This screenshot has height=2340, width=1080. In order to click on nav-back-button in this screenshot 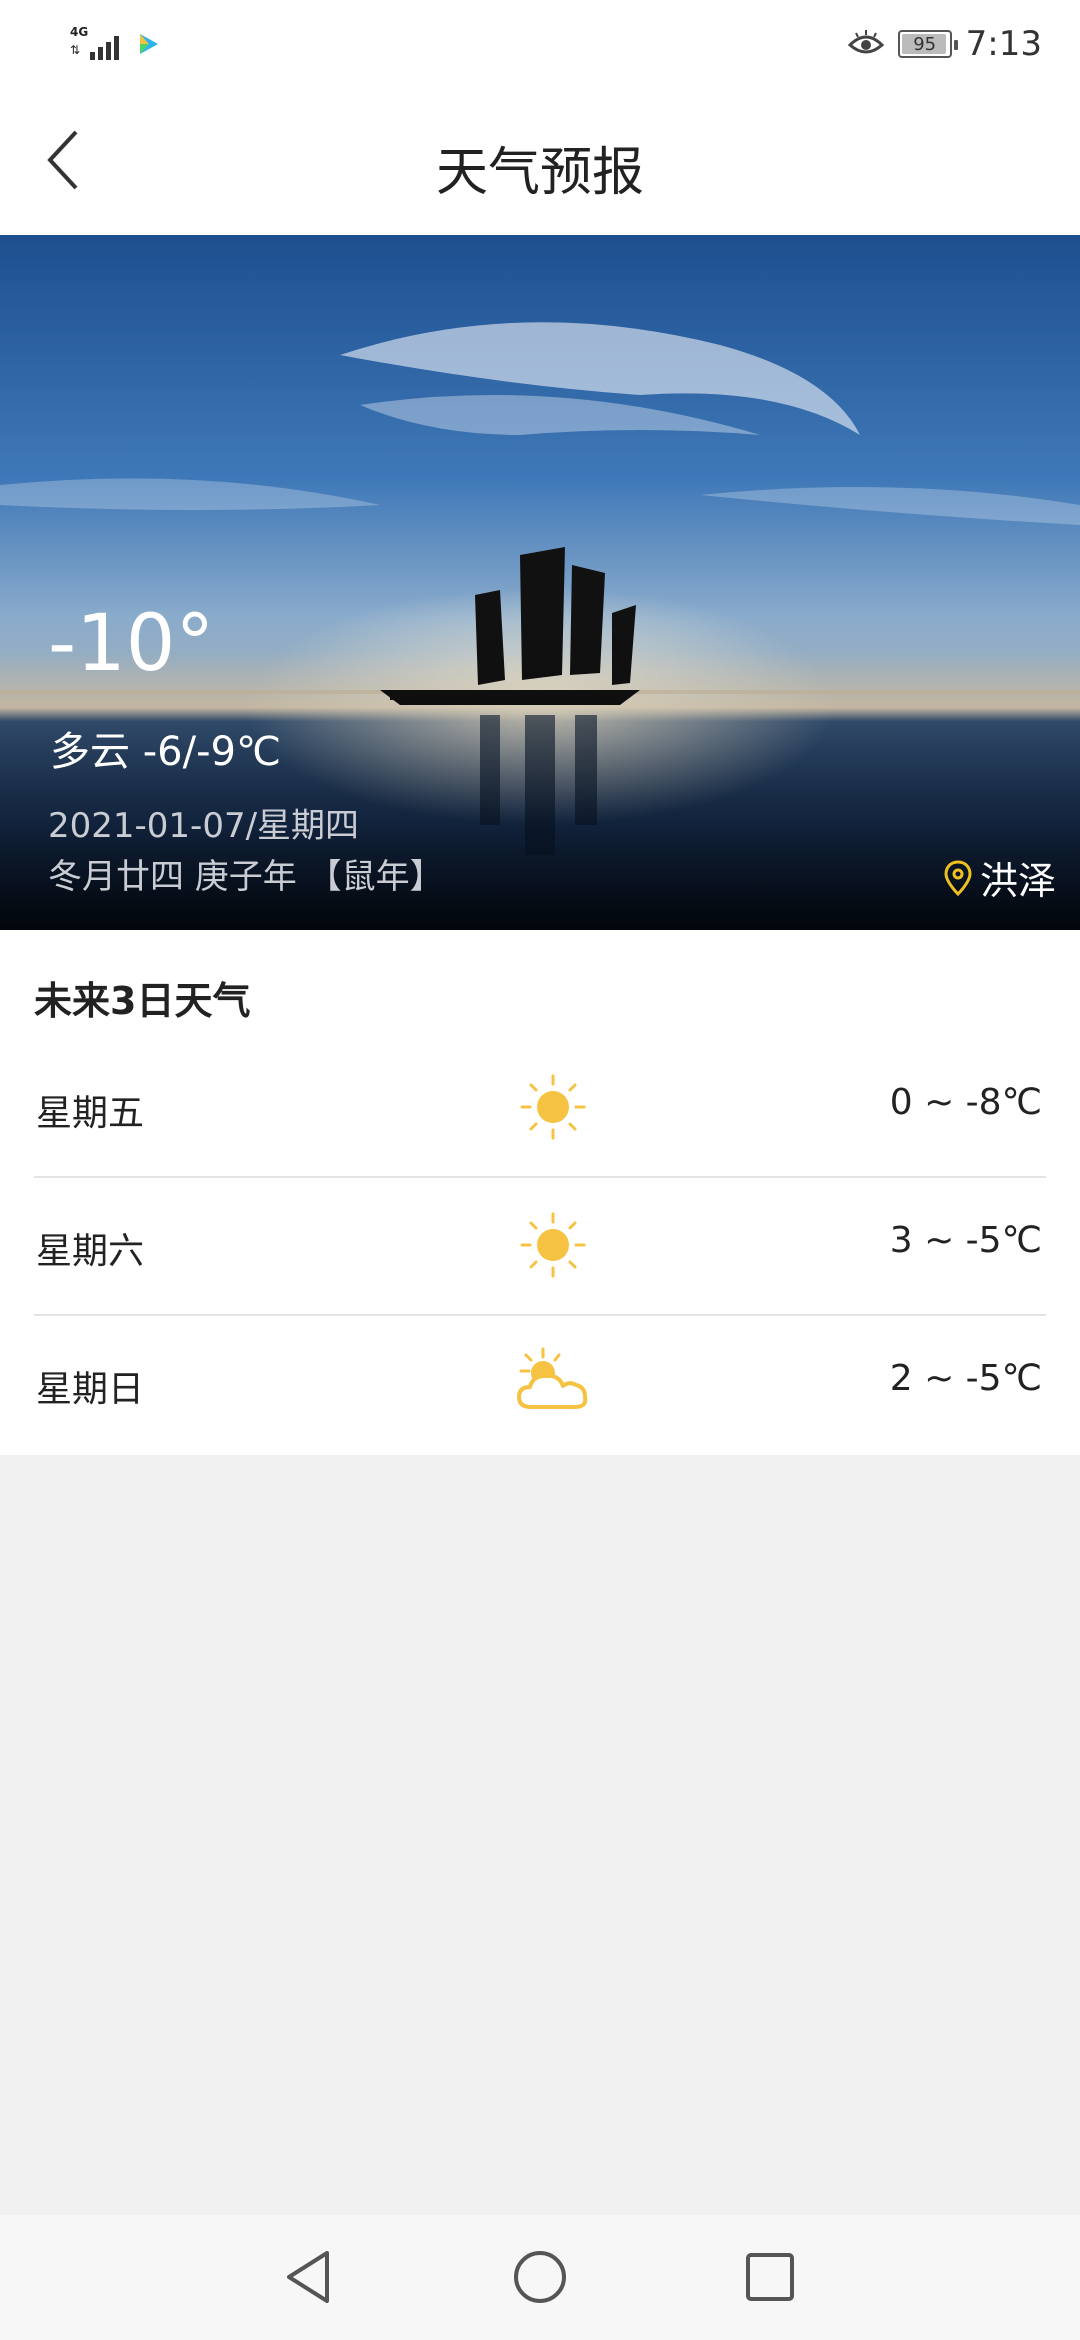, I will do `click(308, 2277)`.